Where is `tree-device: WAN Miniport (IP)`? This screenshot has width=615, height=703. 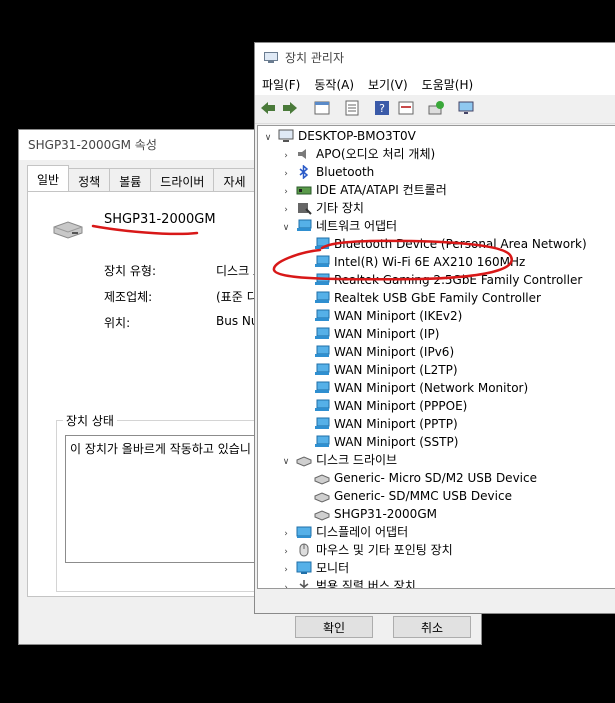
tree-device: WAN Miniport (IP) is located at coordinates (368, 334).